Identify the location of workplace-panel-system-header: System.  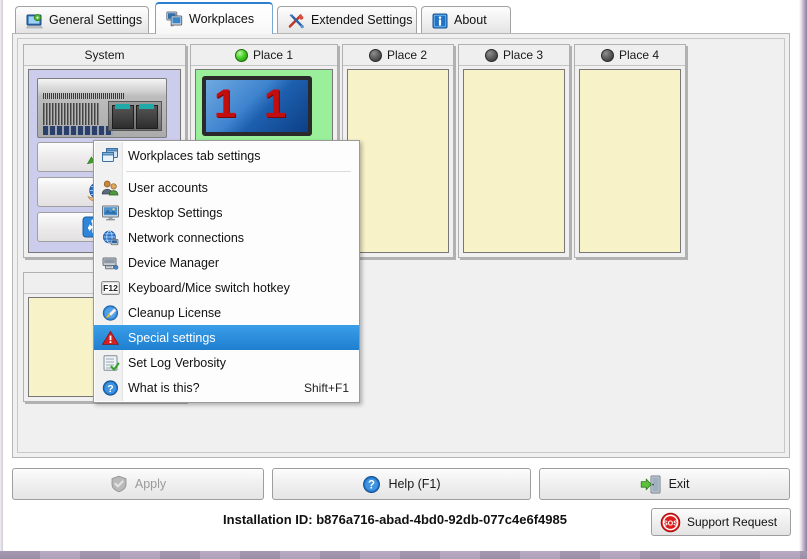
(104, 55).